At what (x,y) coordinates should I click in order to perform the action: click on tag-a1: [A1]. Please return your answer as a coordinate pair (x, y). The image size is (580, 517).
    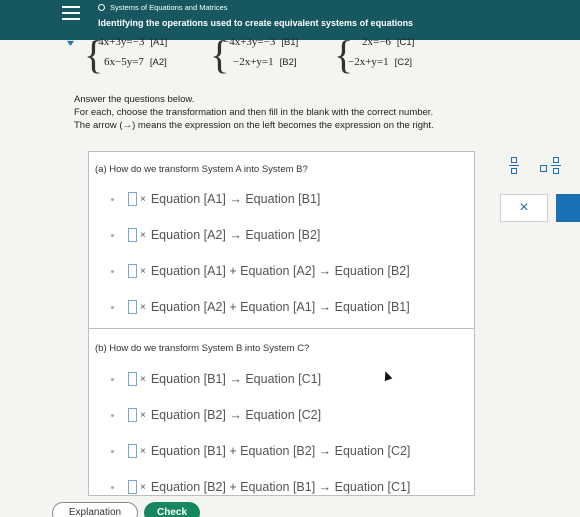
    Looking at the image, I should click on (159, 42).